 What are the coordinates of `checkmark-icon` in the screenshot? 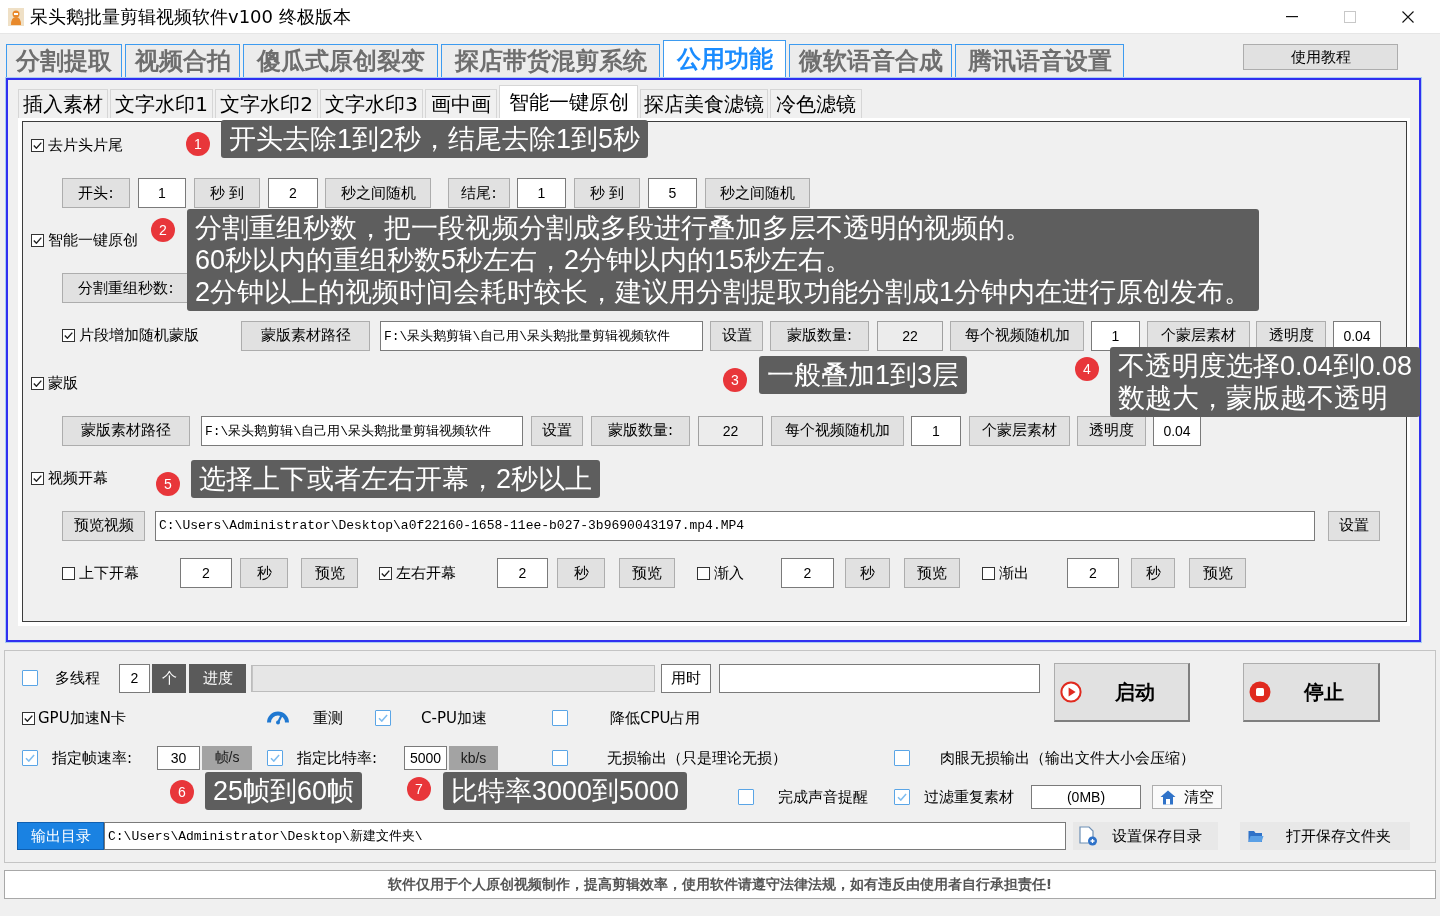 It's located at (37, 146).